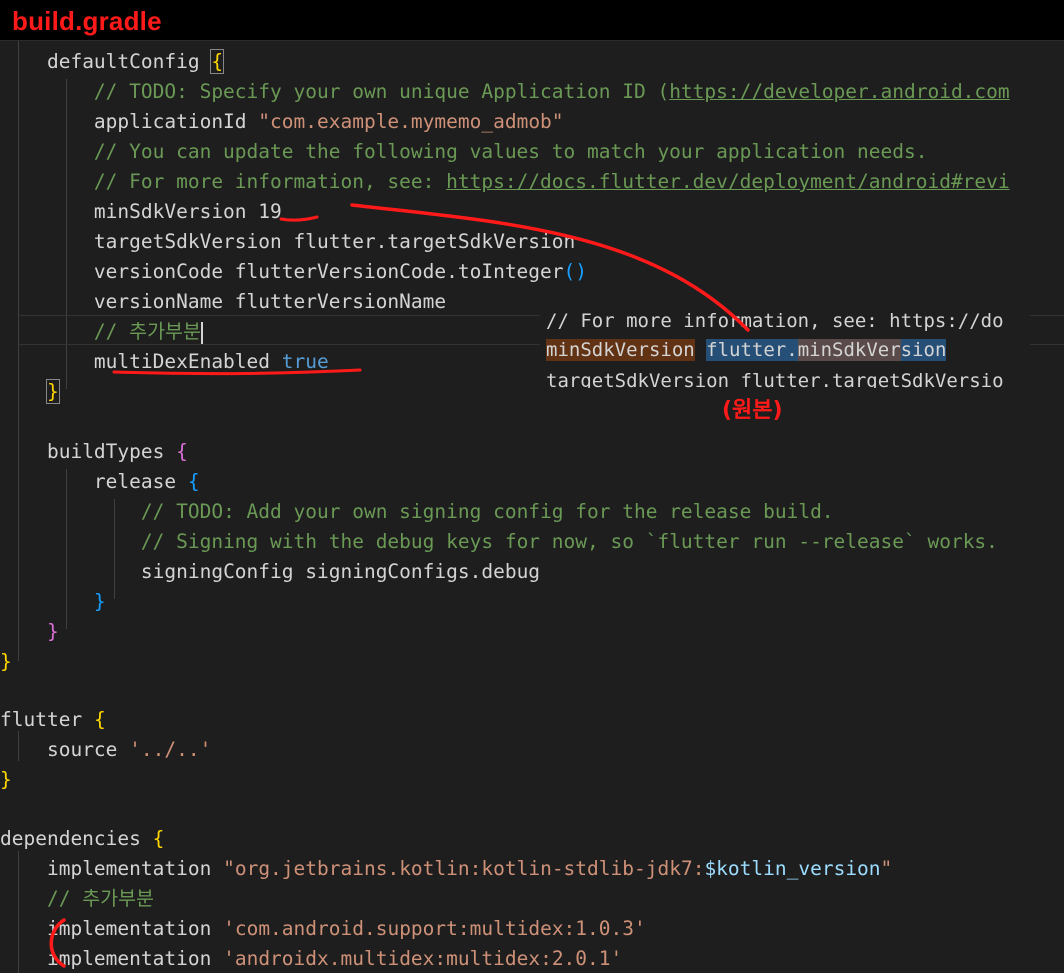  What do you see at coordinates (53, 720) in the screenshot?
I see `code-line: flutter {` at bounding box center [53, 720].